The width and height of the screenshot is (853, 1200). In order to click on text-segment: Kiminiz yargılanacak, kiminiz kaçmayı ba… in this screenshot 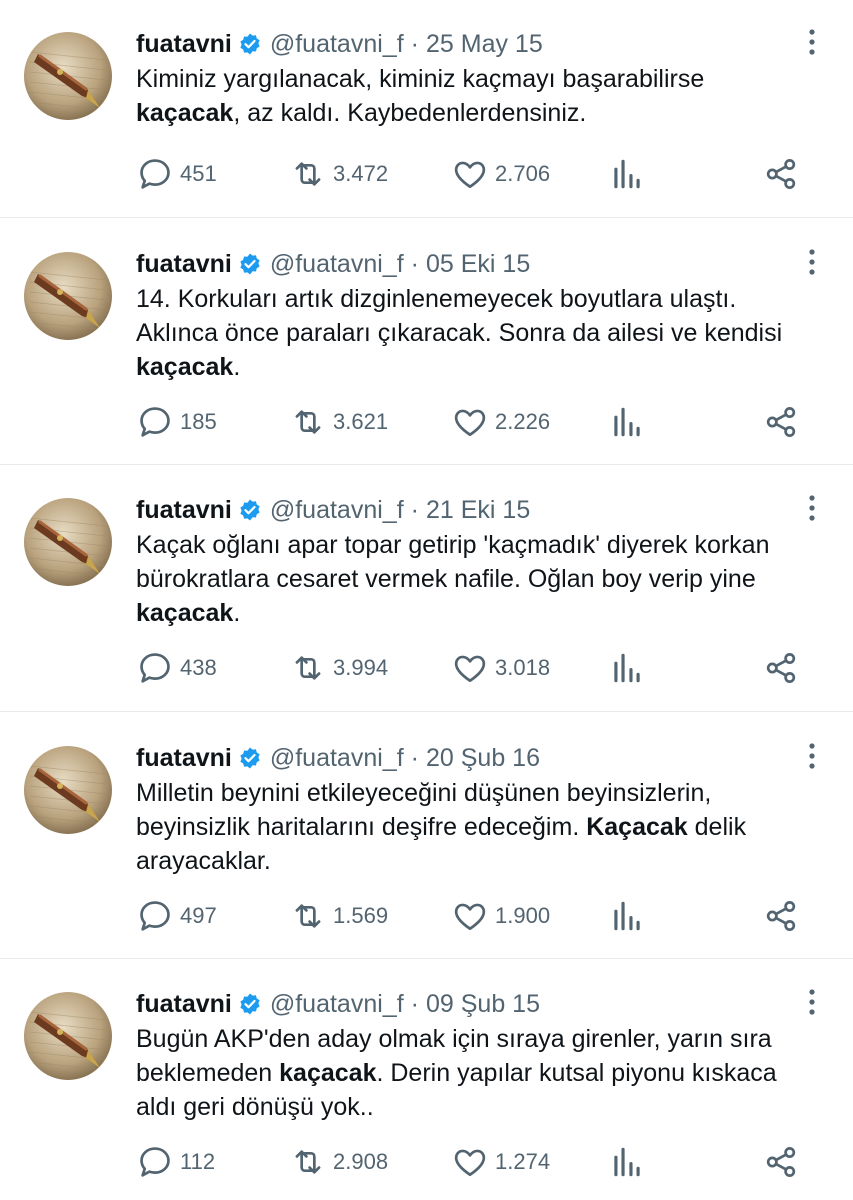, I will do `click(420, 79)`.